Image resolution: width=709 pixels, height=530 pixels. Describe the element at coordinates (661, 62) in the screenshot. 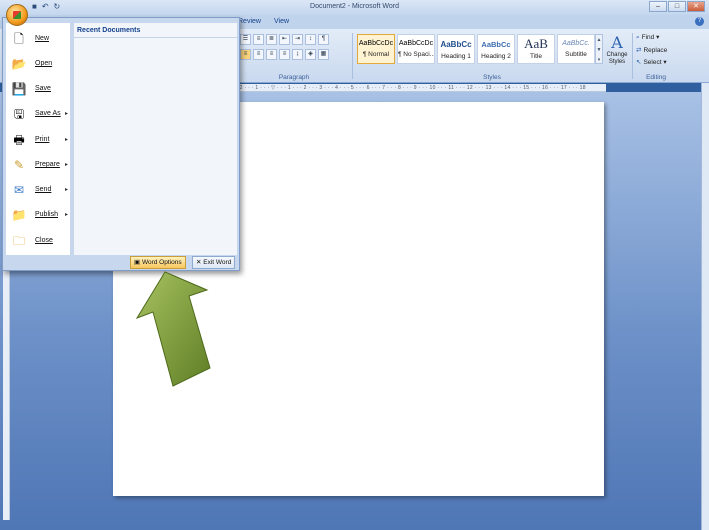

I see `select-button: ↖ Select ▾` at that location.